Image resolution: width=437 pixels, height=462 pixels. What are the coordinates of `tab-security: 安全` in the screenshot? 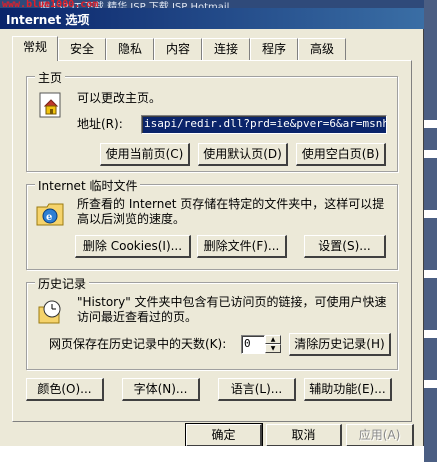 It's located at (82, 49).